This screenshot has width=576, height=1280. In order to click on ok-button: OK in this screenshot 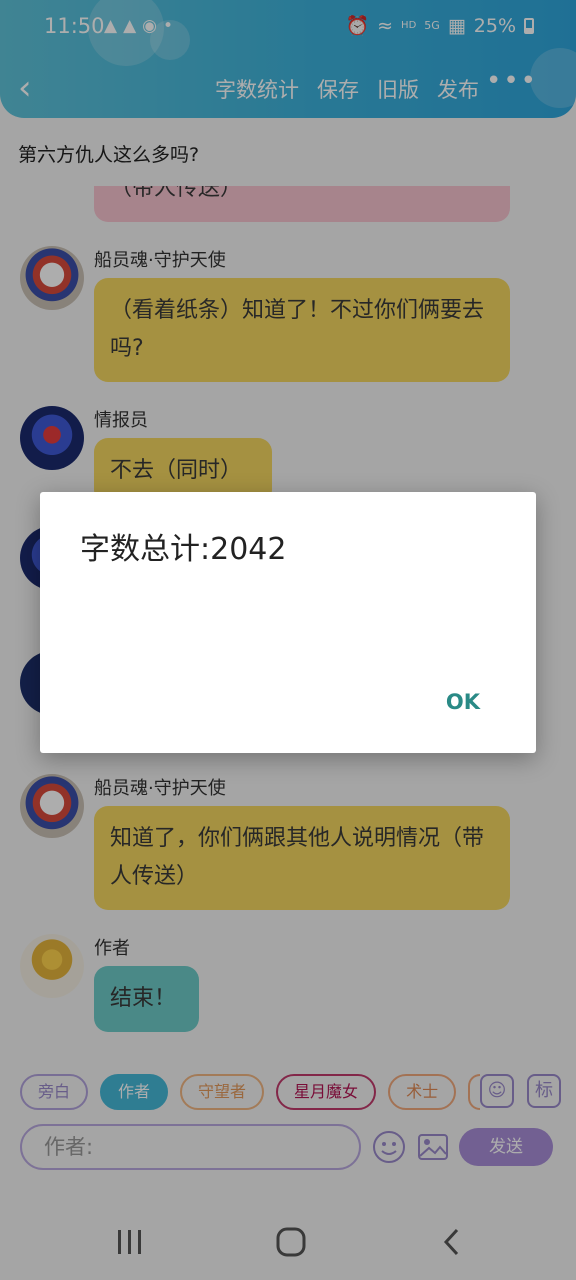, I will do `click(463, 702)`.